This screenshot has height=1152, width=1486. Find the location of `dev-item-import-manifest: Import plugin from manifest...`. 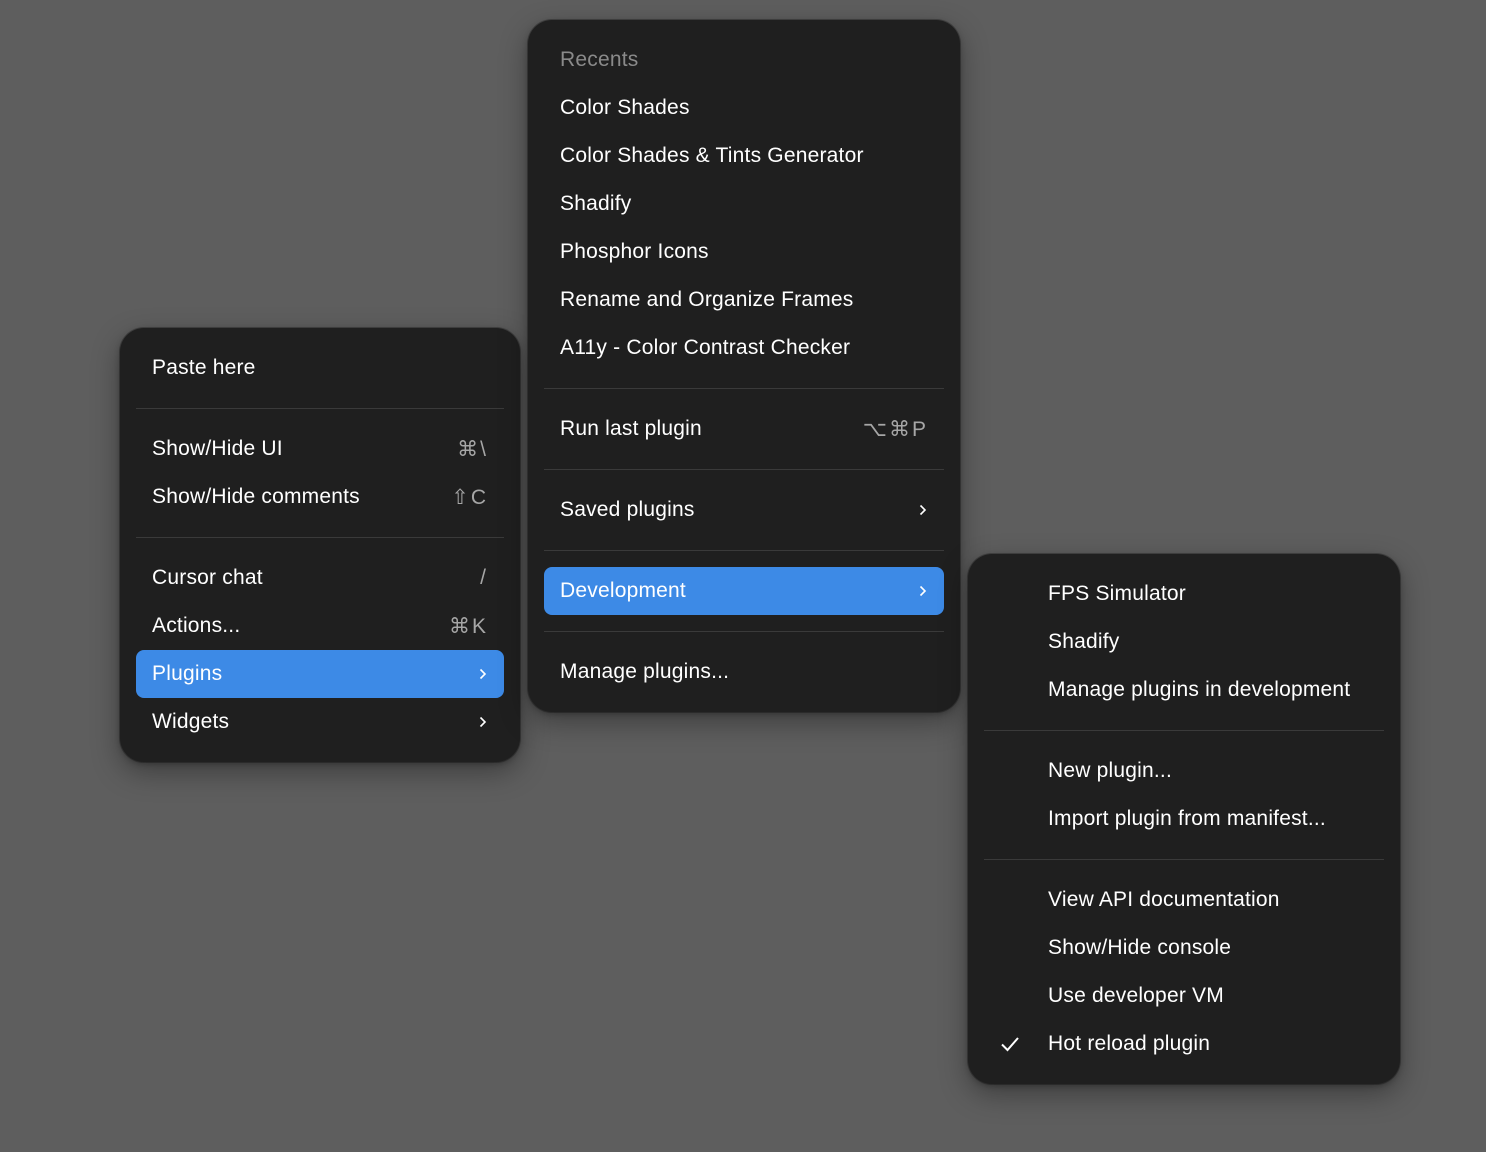

dev-item-import-manifest: Import plugin from manifest... is located at coordinates (1184, 819).